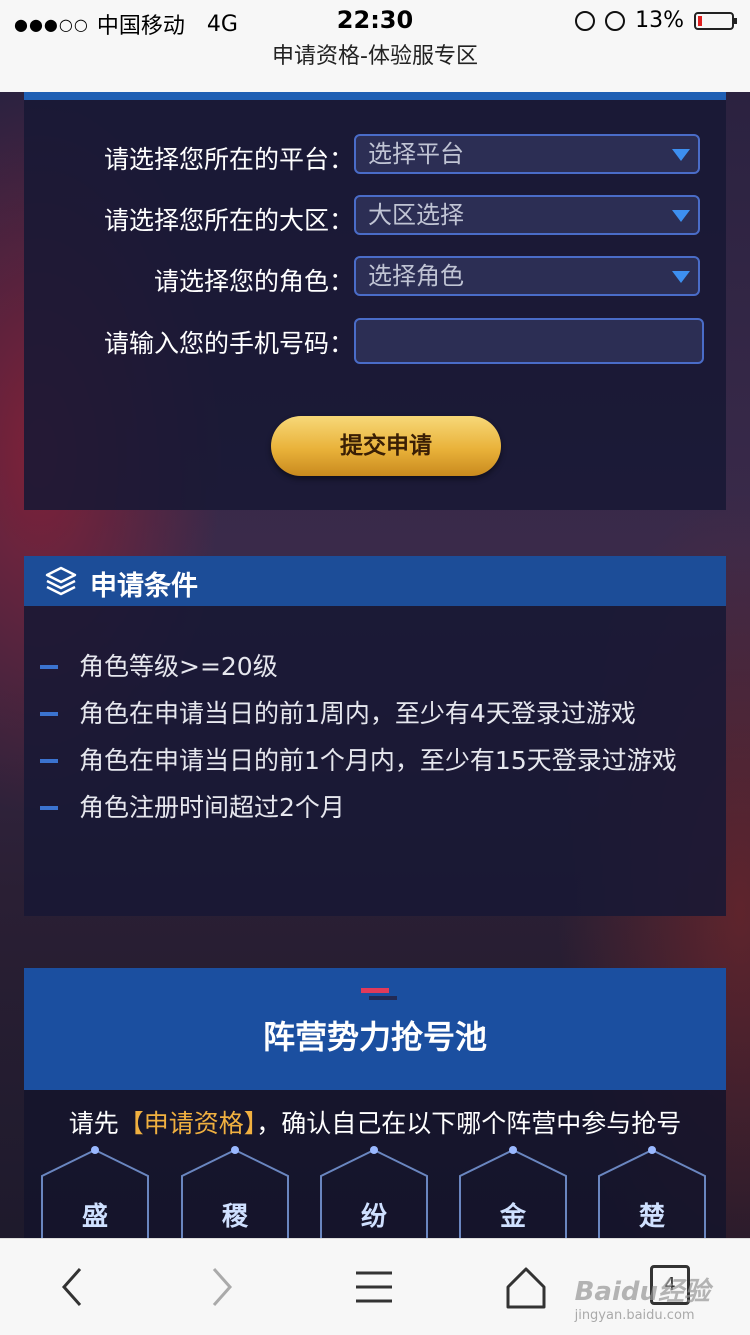 The height and width of the screenshot is (1335, 750). What do you see at coordinates (144, 586) in the screenshot?
I see `conditions-title: 申请条件` at bounding box center [144, 586].